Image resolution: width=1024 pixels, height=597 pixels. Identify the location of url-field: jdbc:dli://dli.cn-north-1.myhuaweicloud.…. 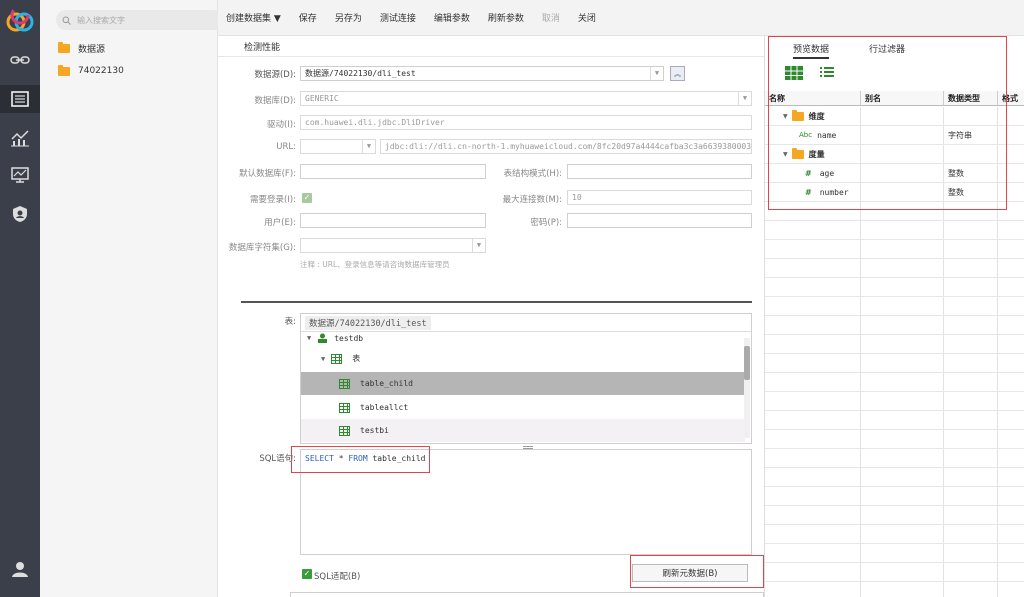
(566, 146).